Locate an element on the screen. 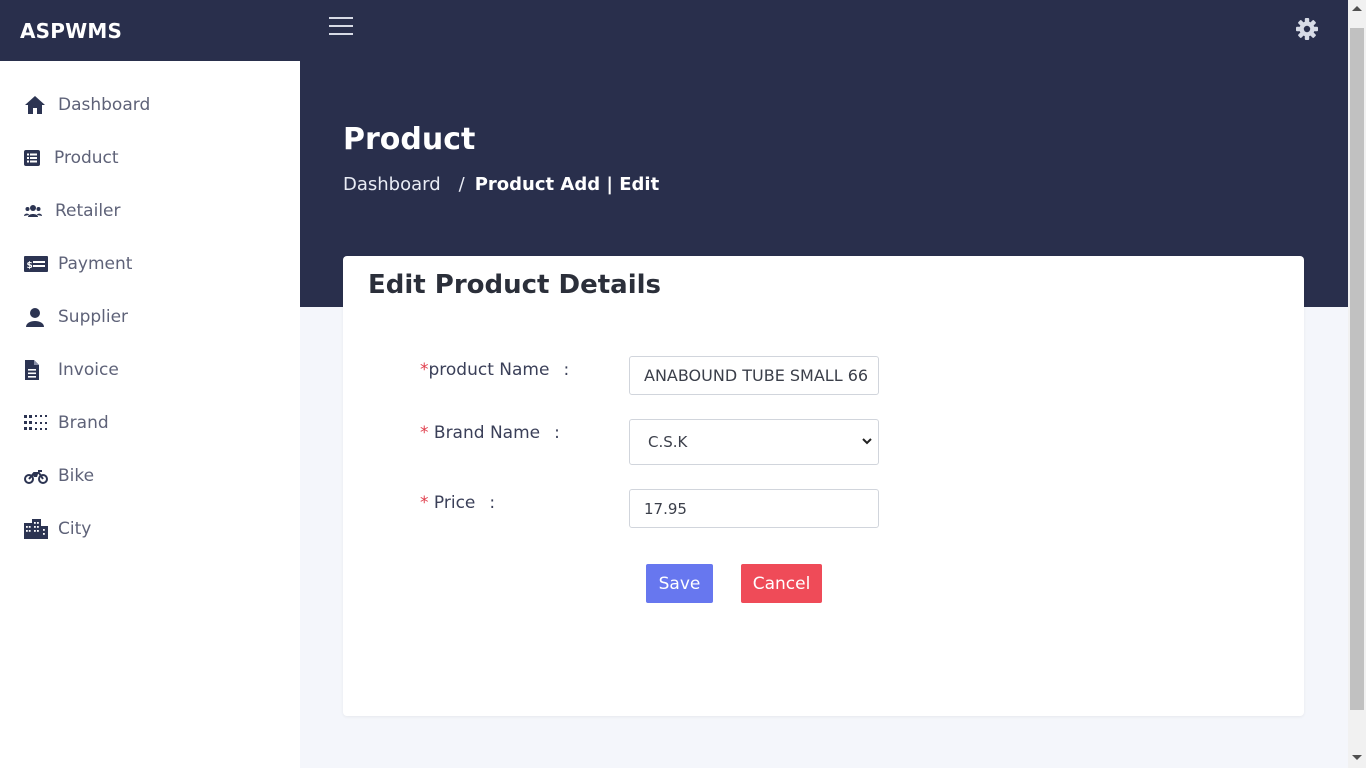 This screenshot has width=1366, height=768. sidebar-item-label: City is located at coordinates (75, 528).